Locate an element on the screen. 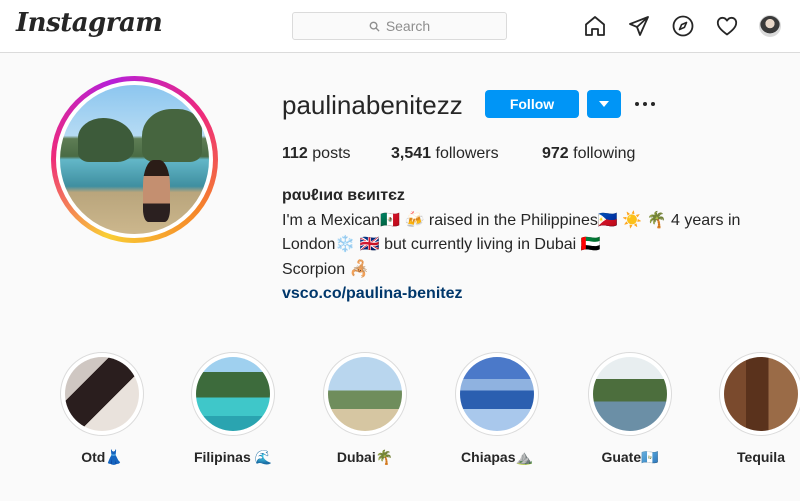  posts-stat: 112 posts is located at coordinates (316, 154).